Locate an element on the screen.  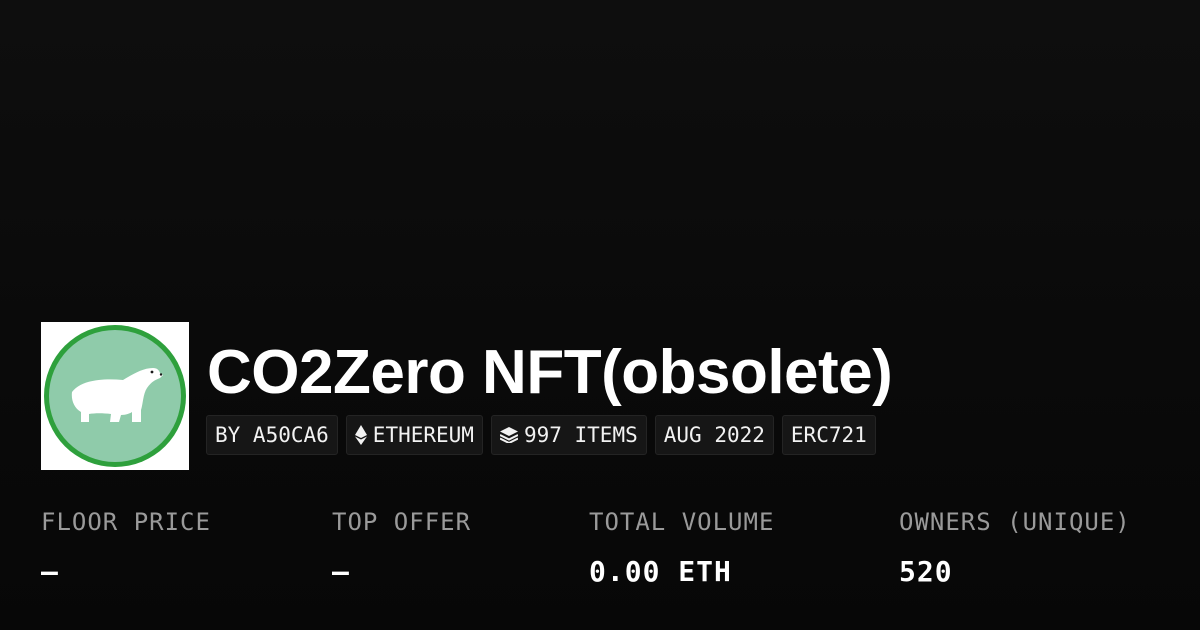
stat-value: 0.00 ETH is located at coordinates (660, 571).